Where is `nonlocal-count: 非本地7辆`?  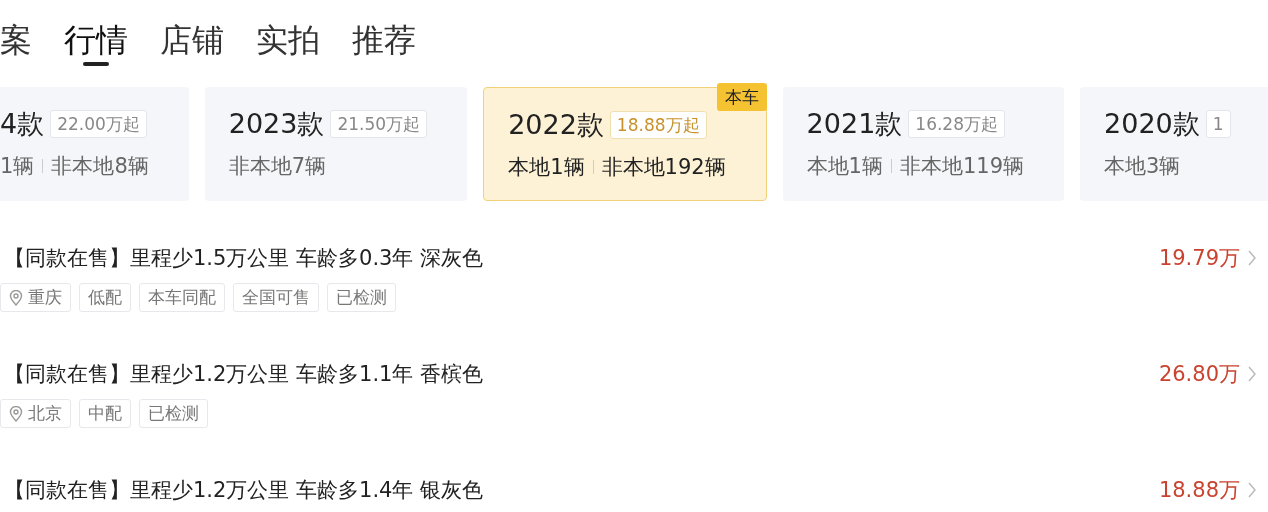
nonlocal-count: 非本地7辆 is located at coordinates (277, 166).